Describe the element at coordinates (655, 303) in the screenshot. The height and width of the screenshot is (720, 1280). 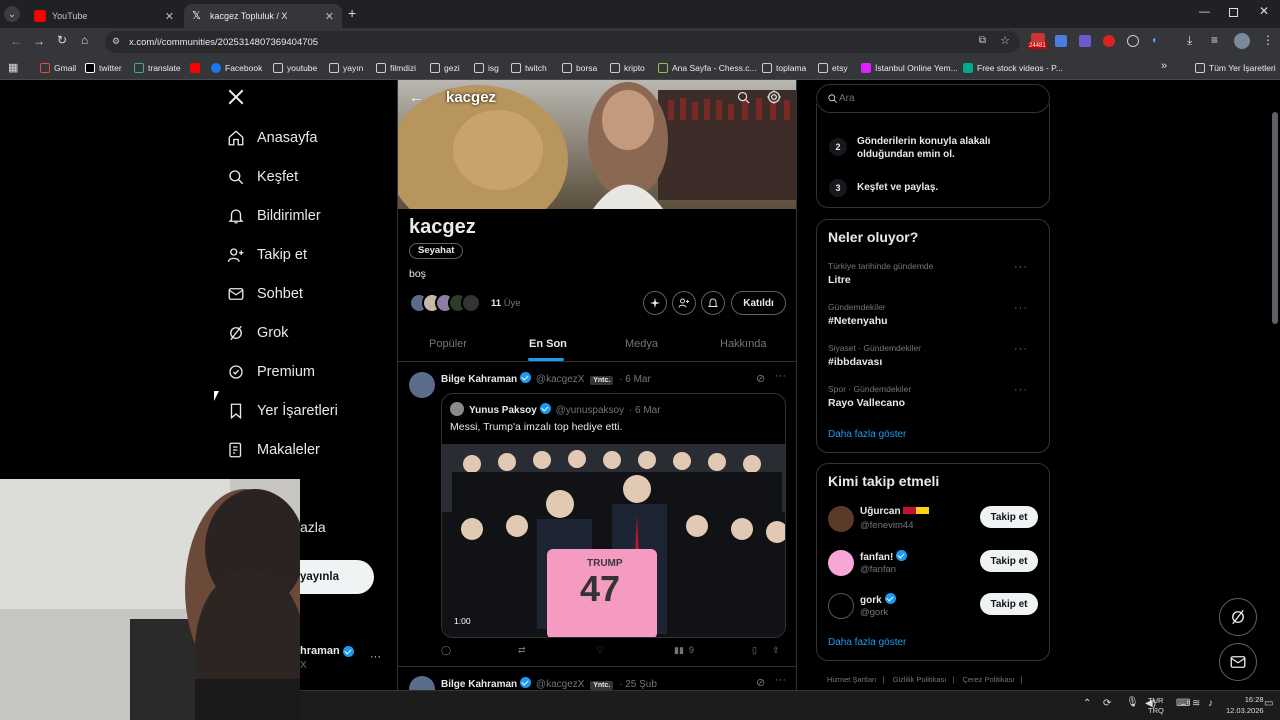
I see `sparkle-button` at that location.